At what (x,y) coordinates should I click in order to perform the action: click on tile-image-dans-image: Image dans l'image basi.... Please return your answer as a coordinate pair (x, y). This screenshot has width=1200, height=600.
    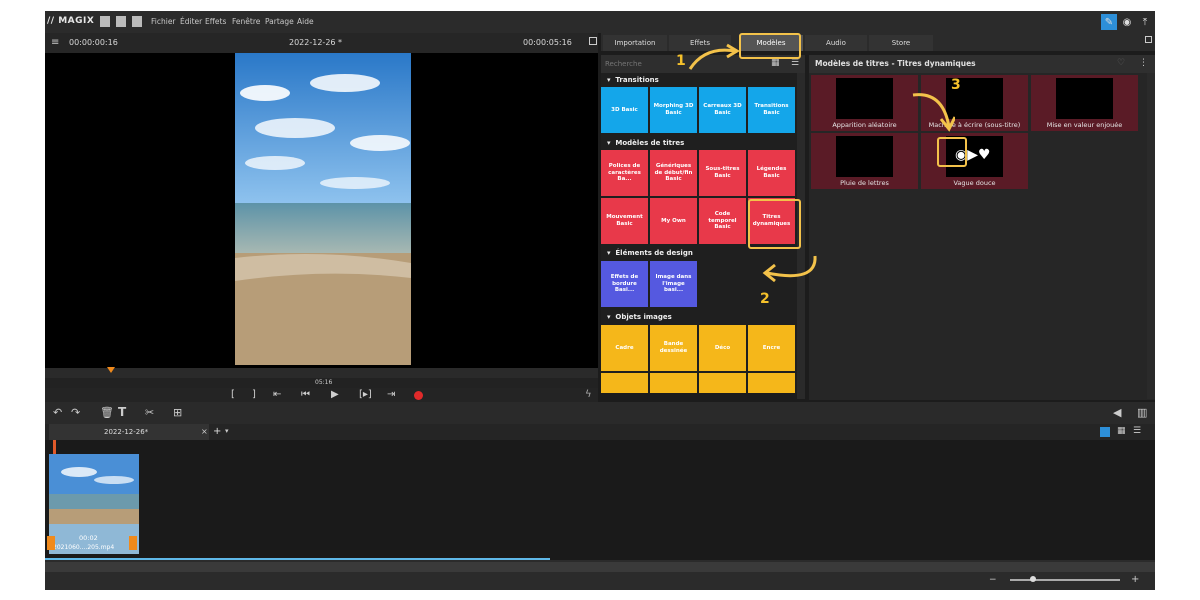
    Looking at the image, I should click on (673, 284).